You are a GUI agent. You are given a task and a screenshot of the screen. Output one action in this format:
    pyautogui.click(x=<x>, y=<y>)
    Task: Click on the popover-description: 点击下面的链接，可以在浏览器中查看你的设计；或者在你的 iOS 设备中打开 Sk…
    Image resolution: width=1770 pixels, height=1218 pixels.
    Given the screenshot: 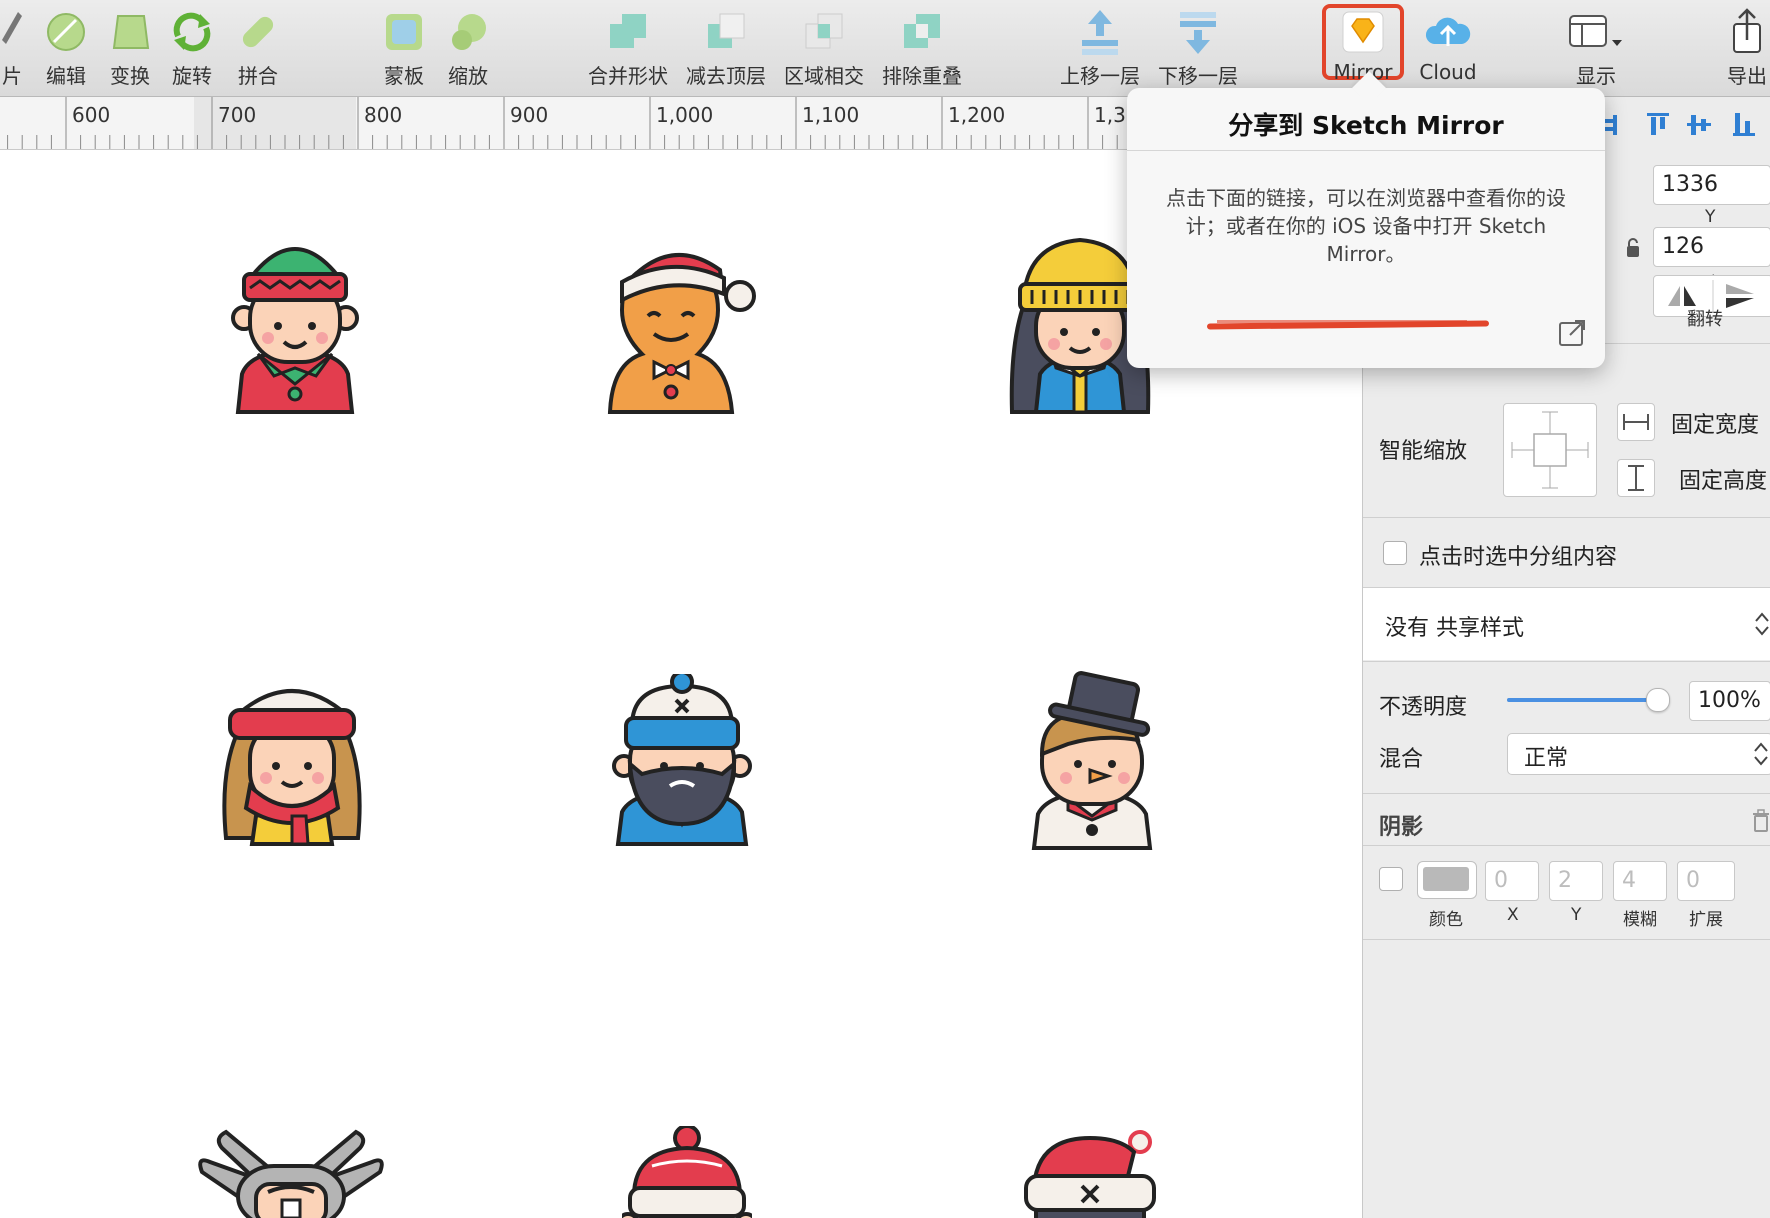 What is the action you would take?
    pyautogui.click(x=1366, y=226)
    